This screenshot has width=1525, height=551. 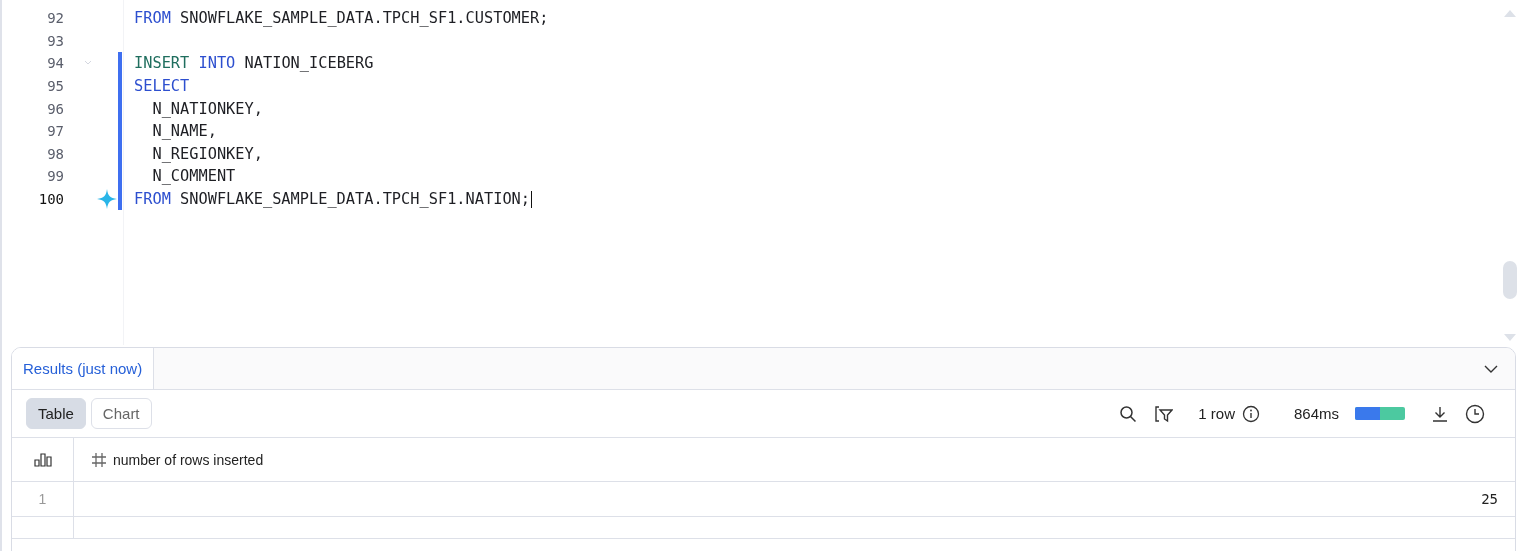 What do you see at coordinates (55, 176) in the screenshot?
I see `line-number: 99` at bounding box center [55, 176].